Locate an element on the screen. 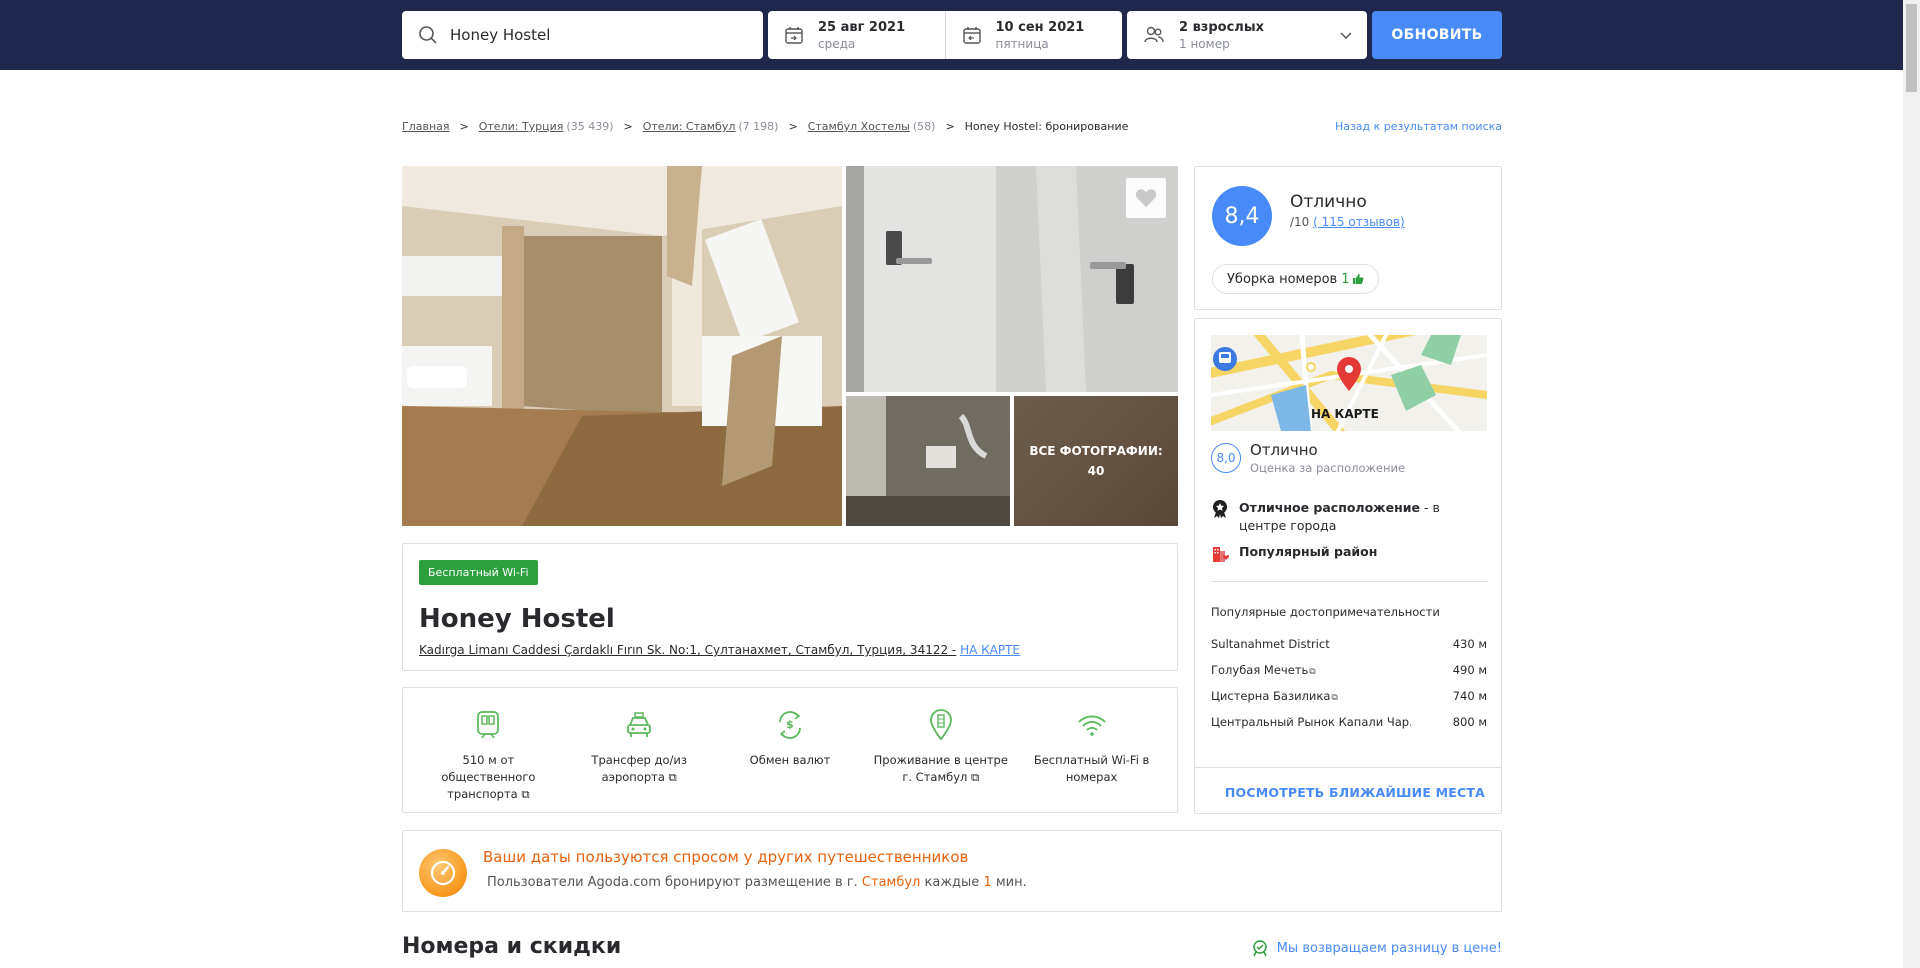  highlight-great-location: Отличное расположение - в центре города is located at coordinates (1351, 517).